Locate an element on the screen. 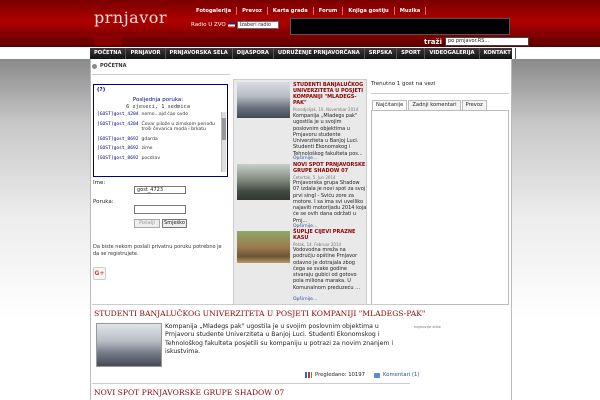 This screenshot has width=600, height=400. radio-label: Radio U ZVO is located at coordinates (208, 25).